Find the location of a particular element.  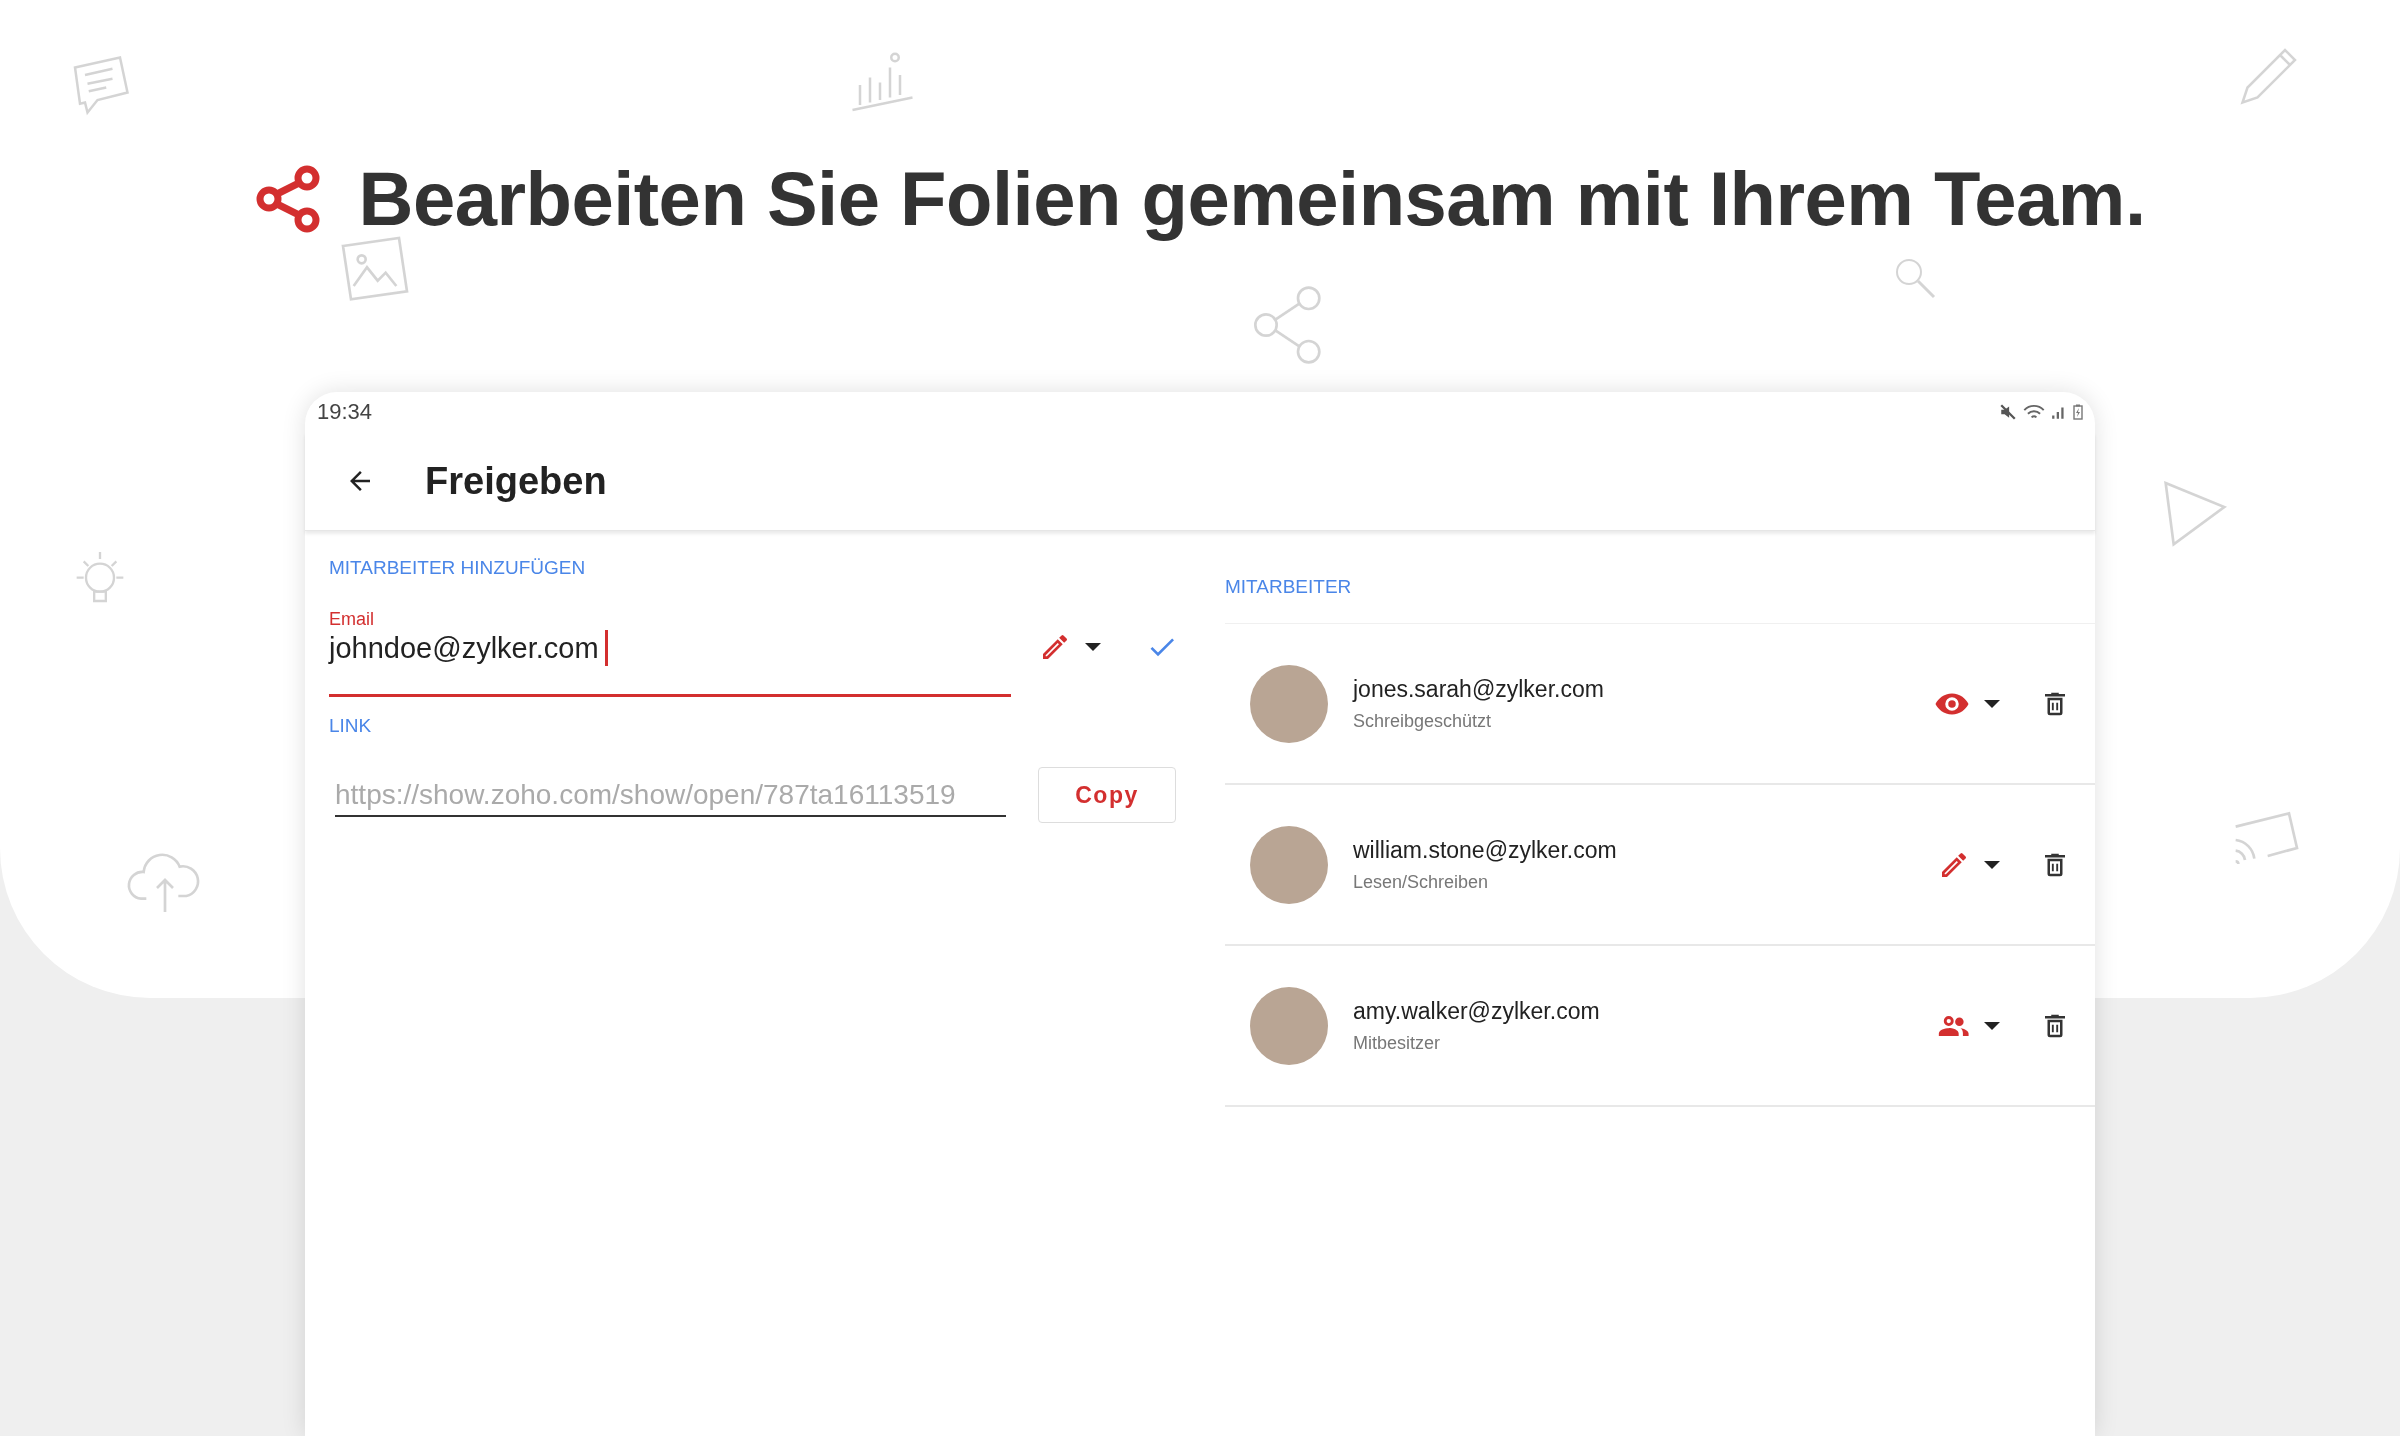

collaborator-role: Mitbesitzer is located at coordinates (1397, 1043).